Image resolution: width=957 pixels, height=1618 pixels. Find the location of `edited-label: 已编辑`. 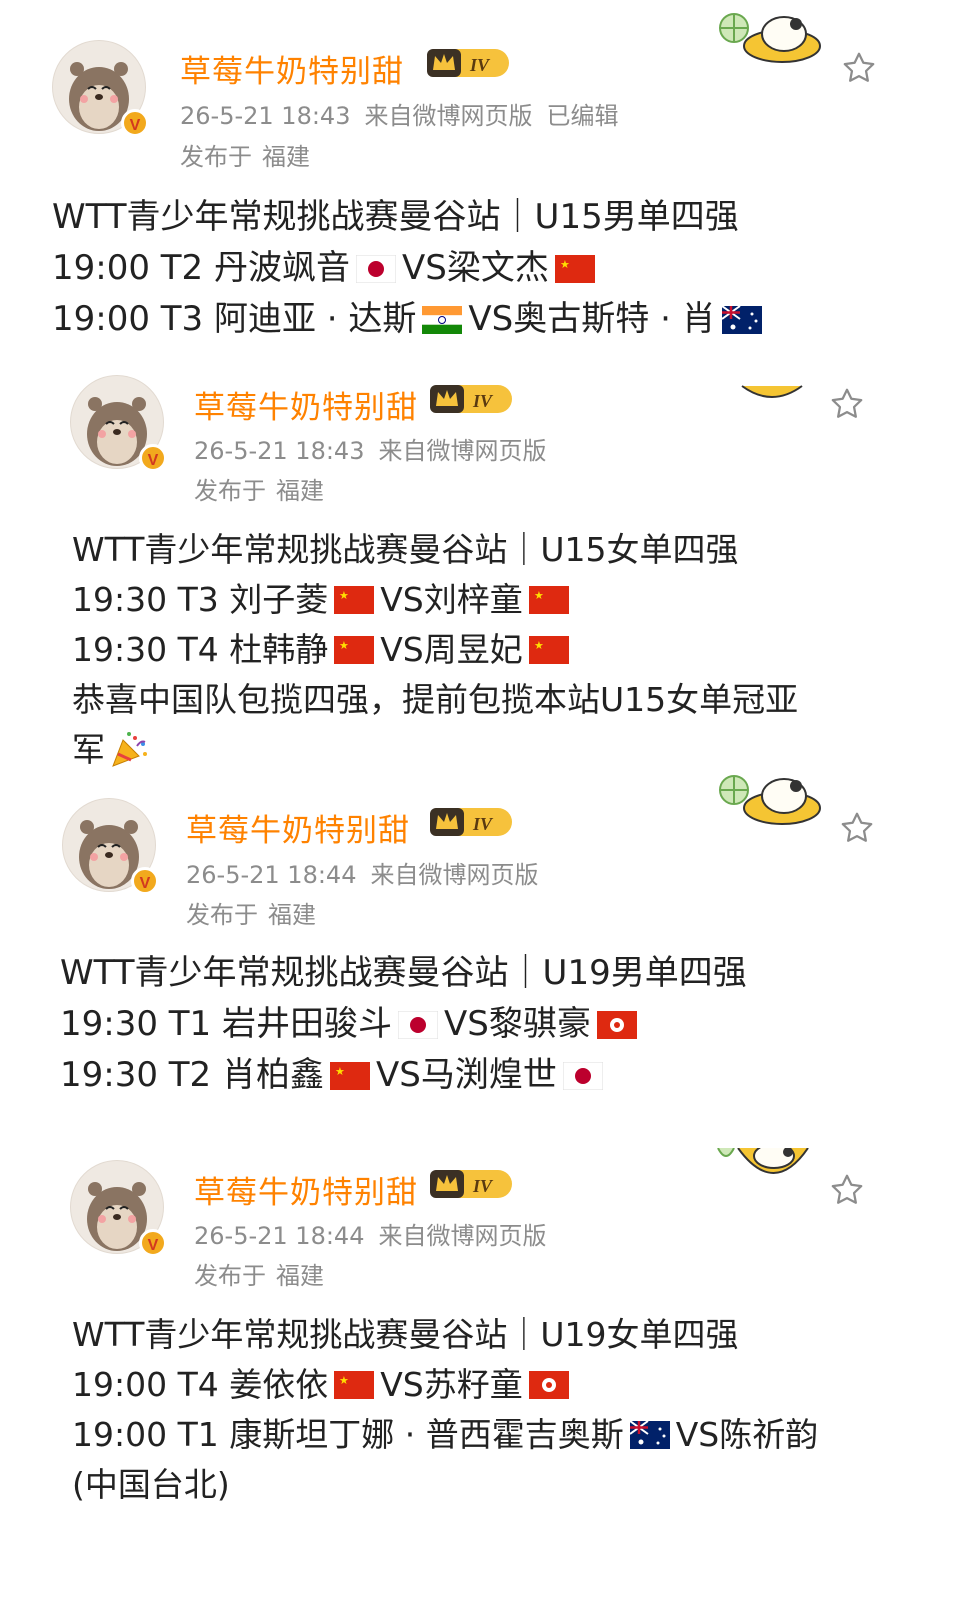

edited-label: 已编辑 is located at coordinates (582, 116).